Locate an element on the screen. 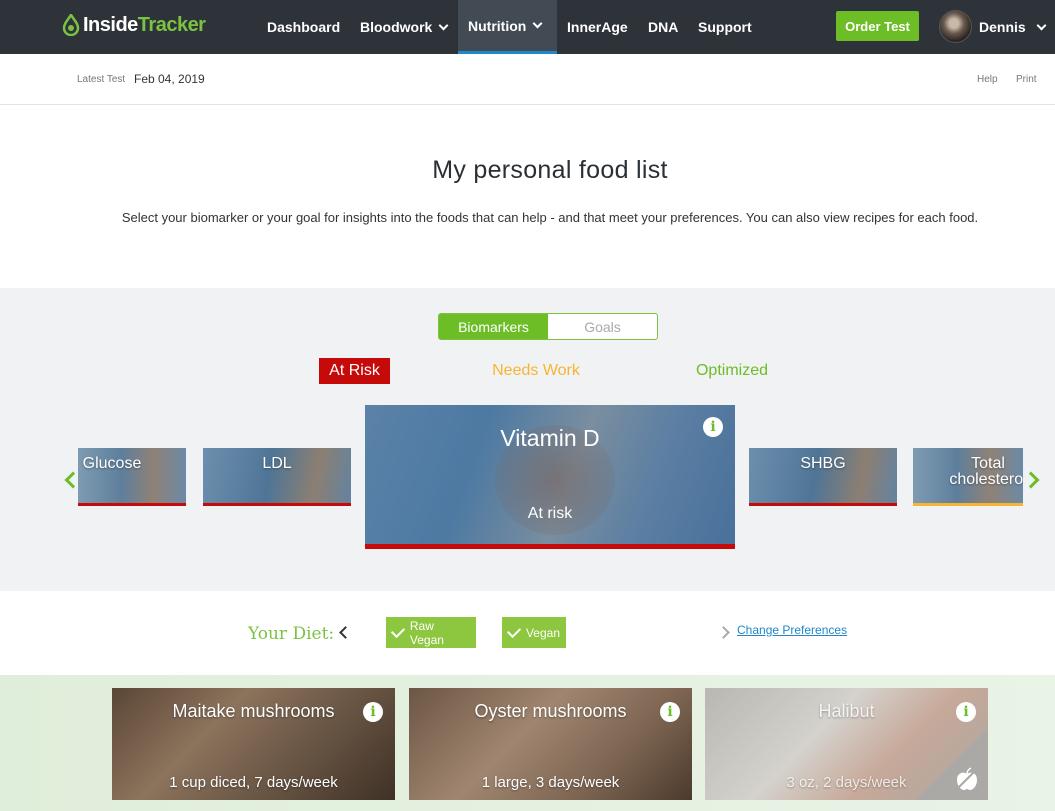 This screenshot has width=1055, height=811. page-title: My personal food list is located at coordinates (550, 170).